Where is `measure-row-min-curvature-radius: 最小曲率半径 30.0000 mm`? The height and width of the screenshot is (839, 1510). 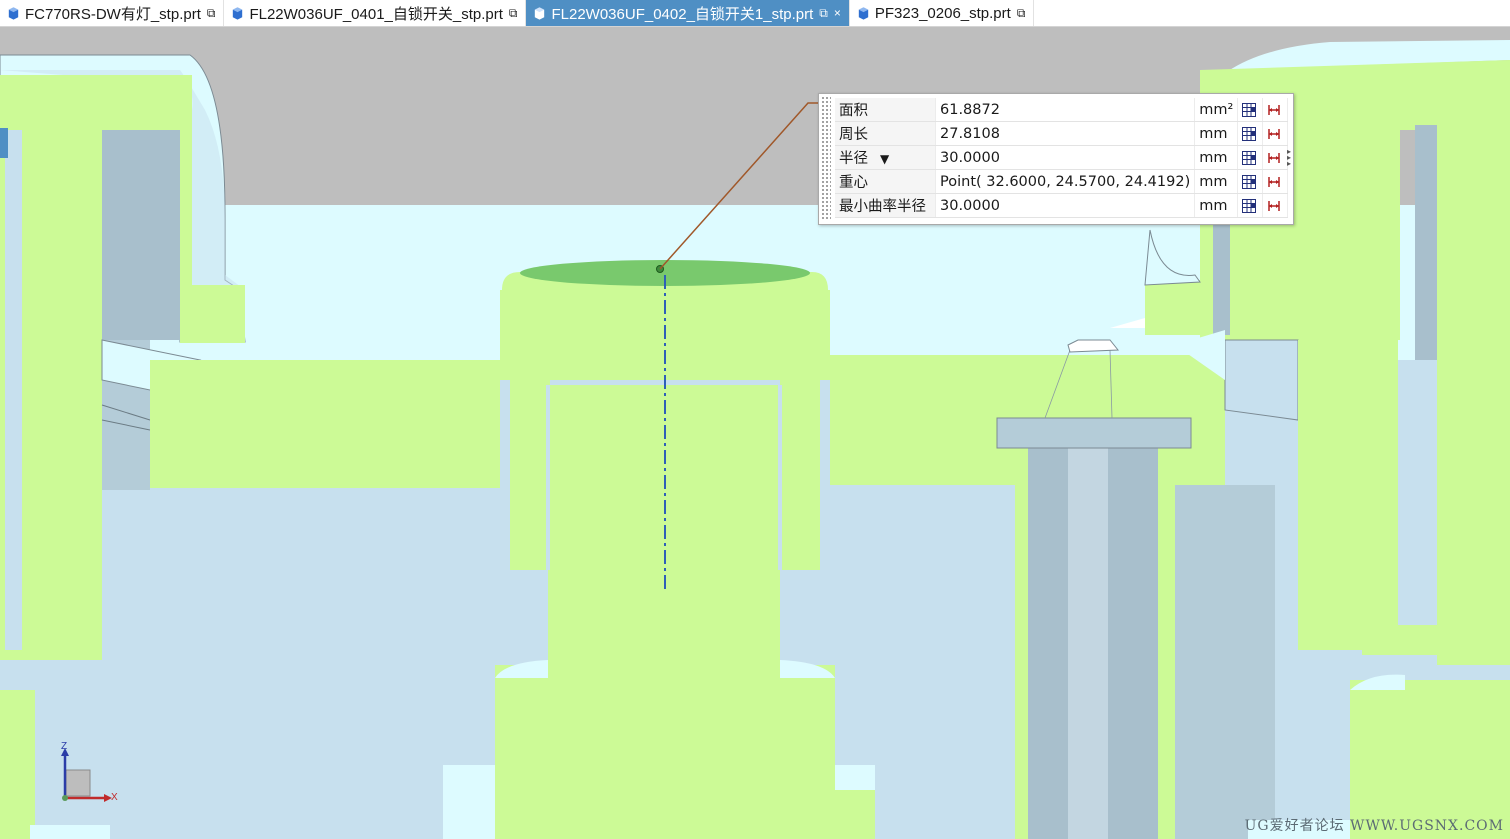 measure-row-min-curvature-radius: 最小曲率半径 30.0000 mm is located at coordinates (1062, 205).